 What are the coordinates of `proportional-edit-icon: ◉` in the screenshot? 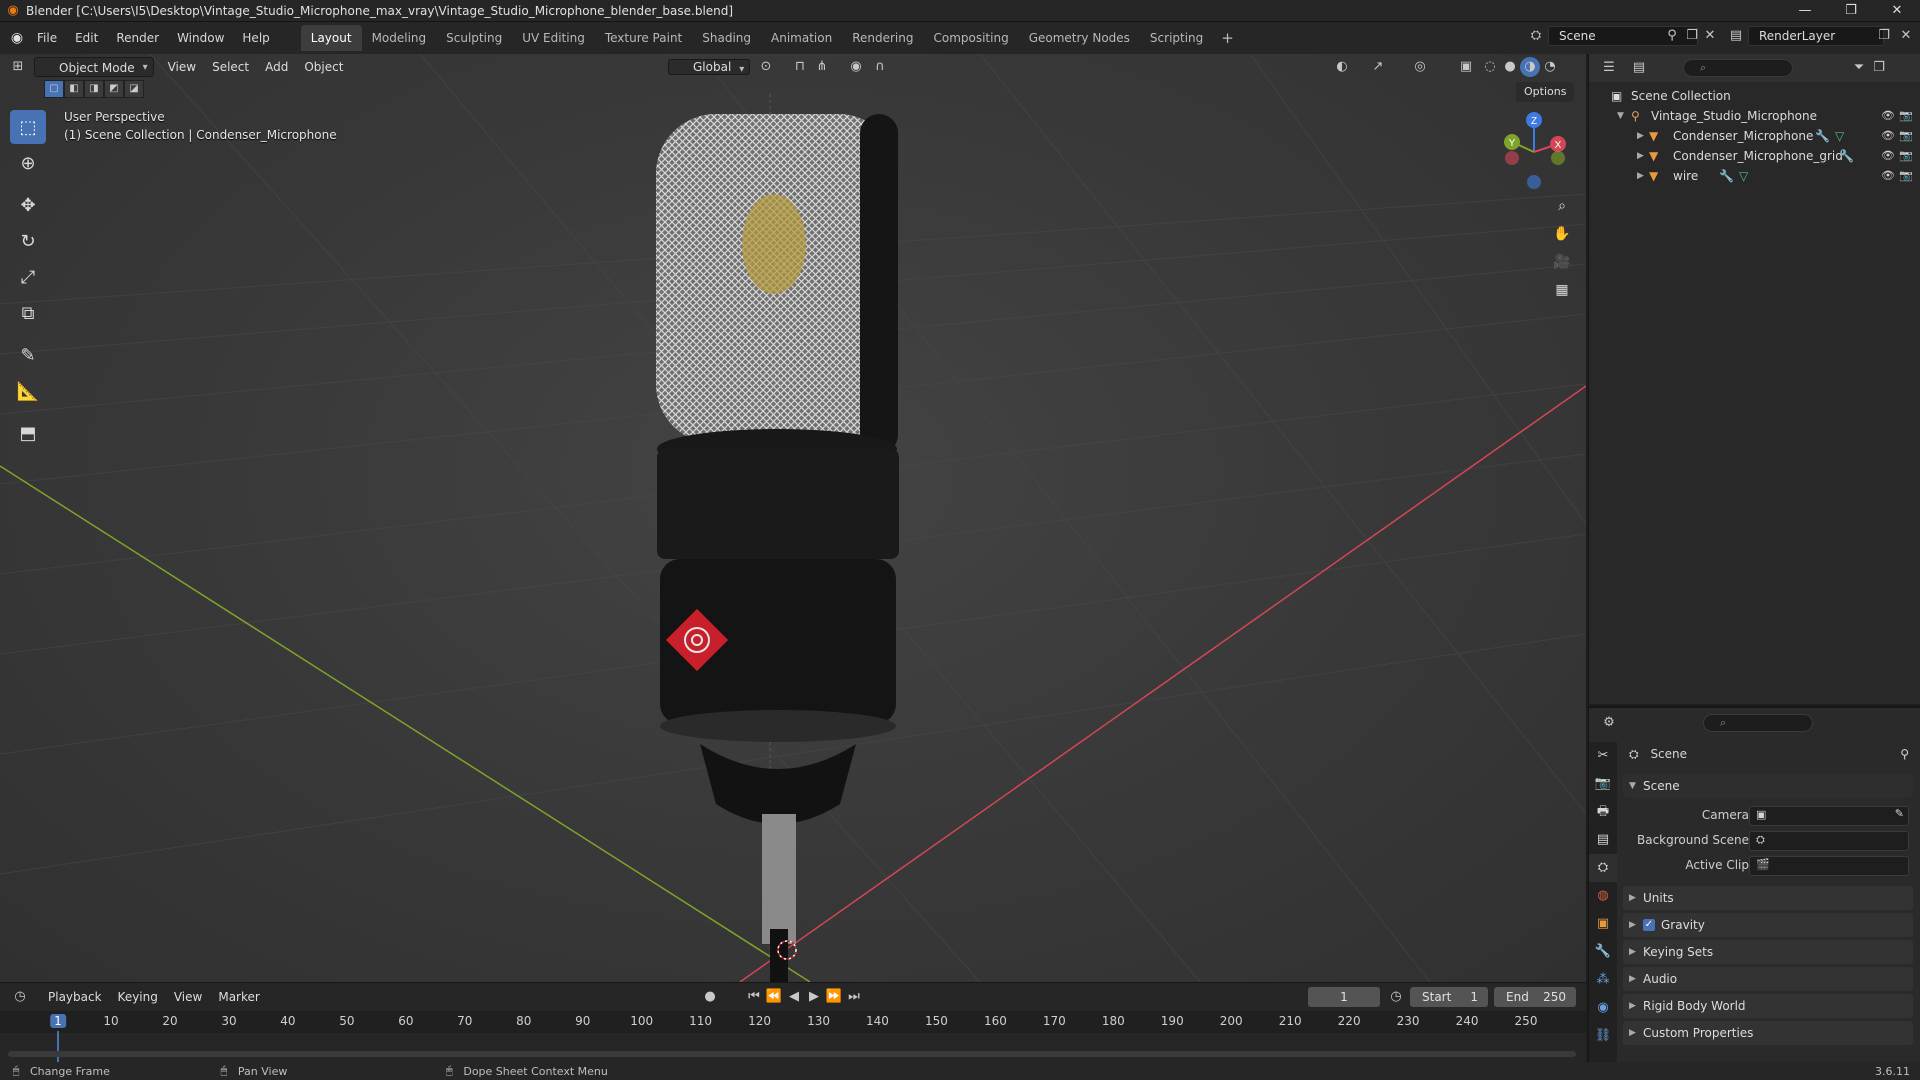 It's located at (856, 67).